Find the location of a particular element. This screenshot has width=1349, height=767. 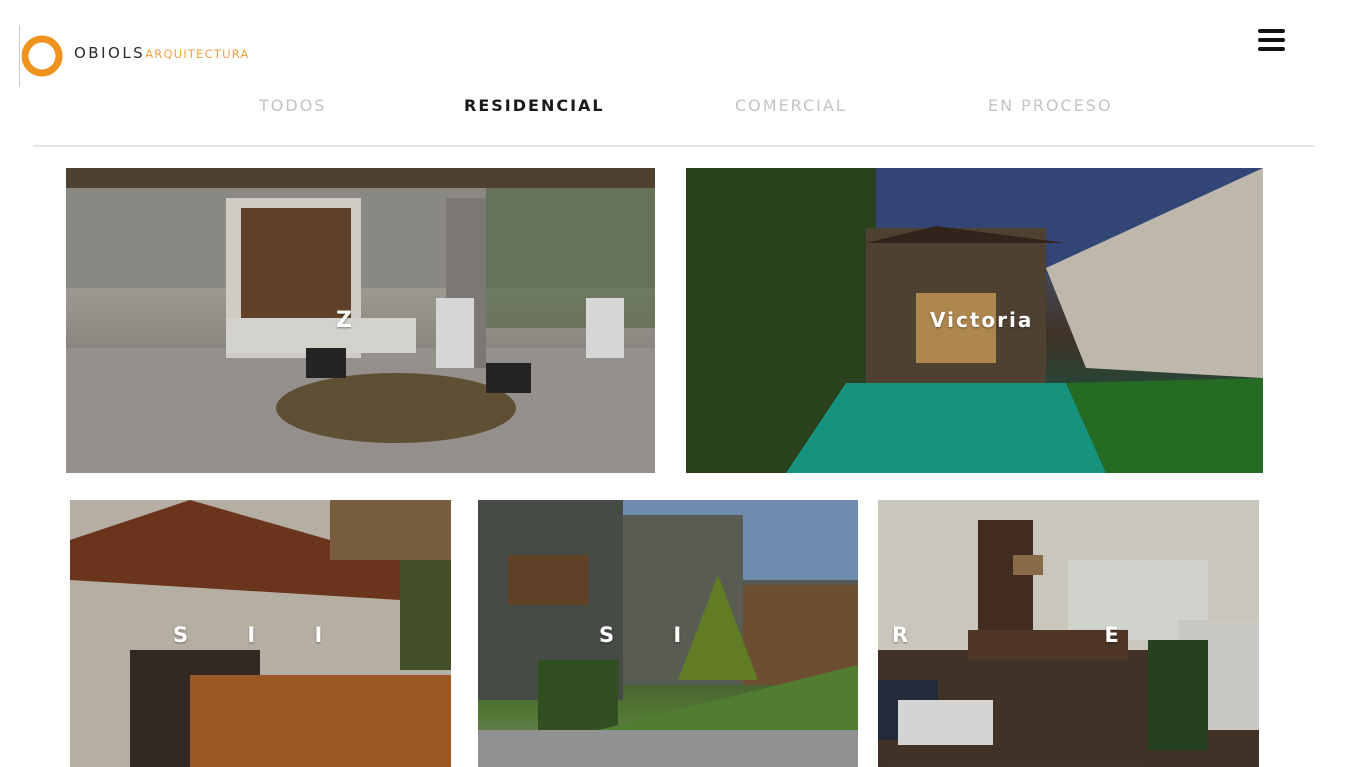

filter-divider is located at coordinates (673, 146).